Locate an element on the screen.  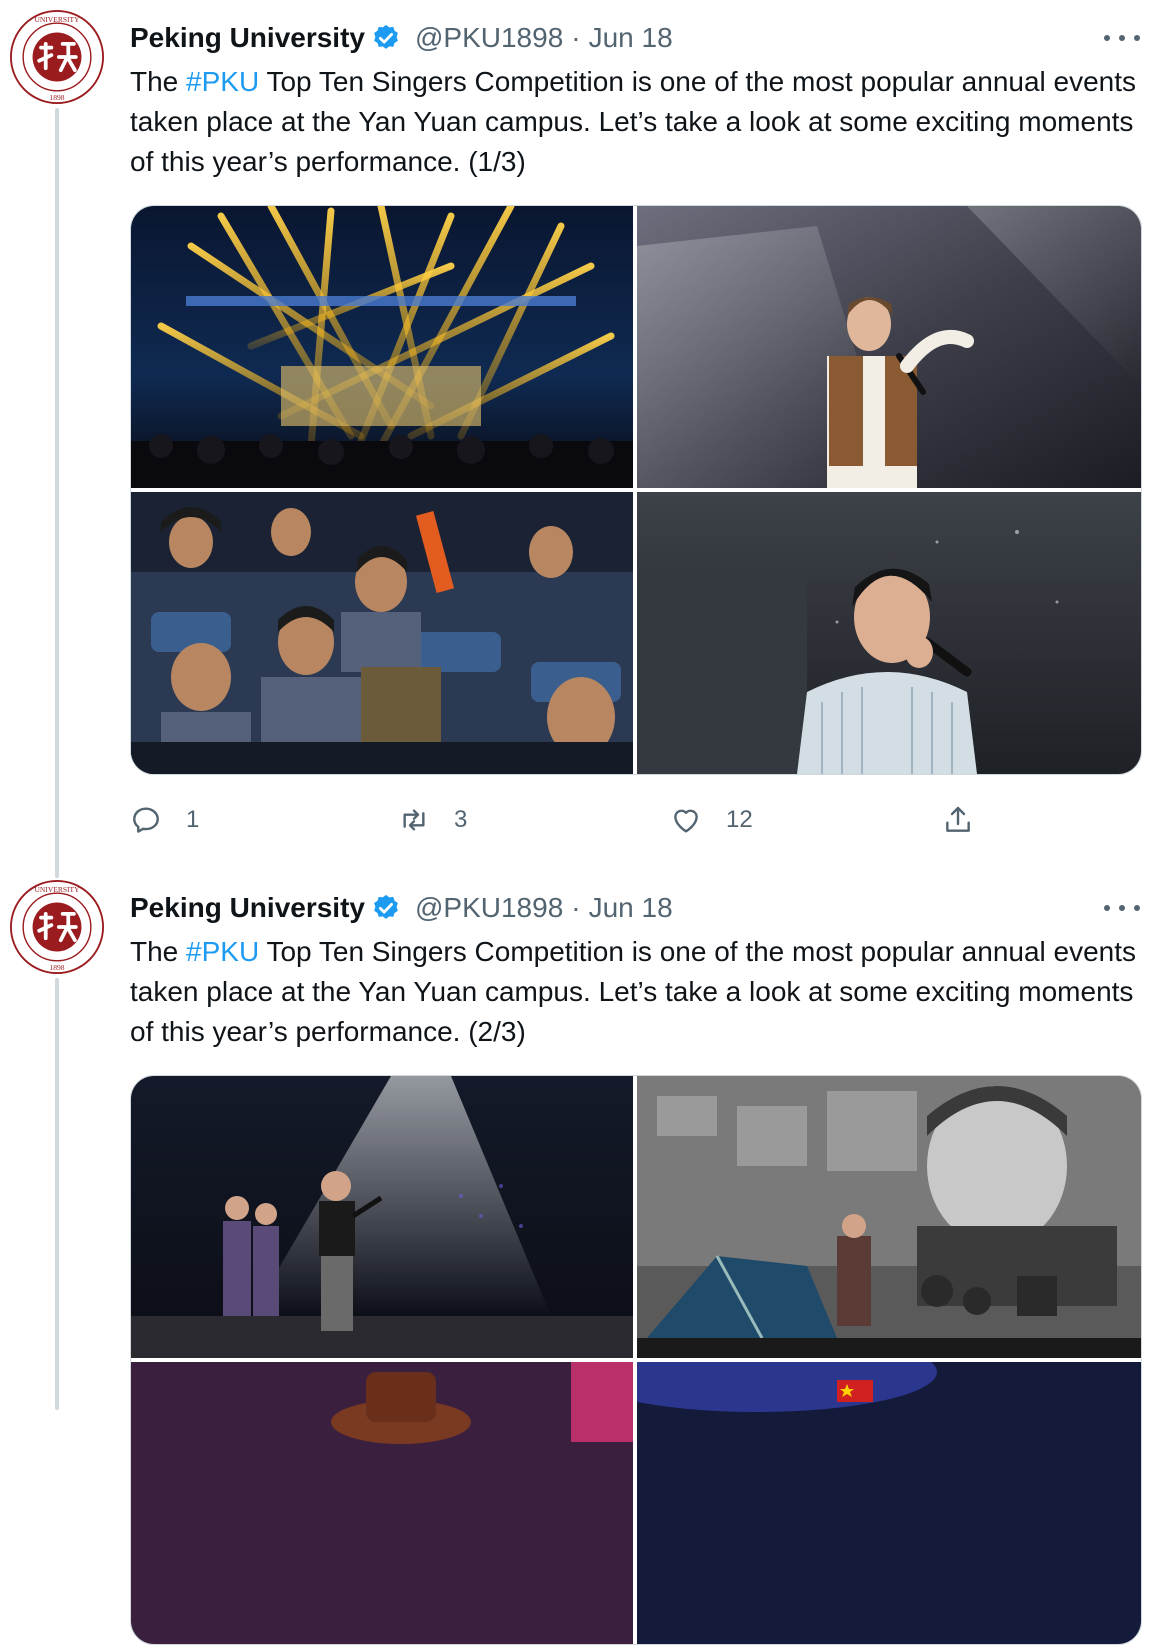
reply-count: 1 is located at coordinates (193, 819).